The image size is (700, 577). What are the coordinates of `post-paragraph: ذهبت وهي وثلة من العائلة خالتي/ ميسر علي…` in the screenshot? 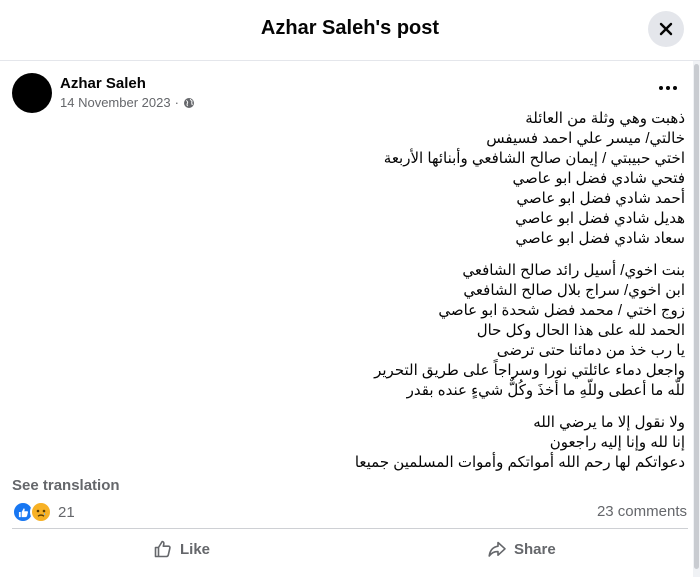 It's located at (492, 179).